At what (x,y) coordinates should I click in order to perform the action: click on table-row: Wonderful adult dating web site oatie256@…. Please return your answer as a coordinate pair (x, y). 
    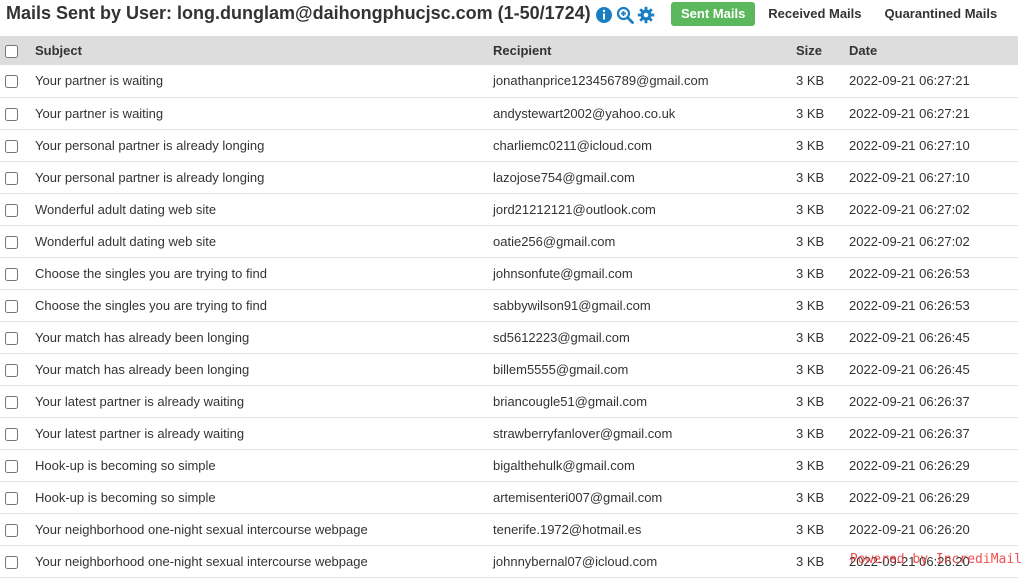
    Looking at the image, I should click on (509, 241).